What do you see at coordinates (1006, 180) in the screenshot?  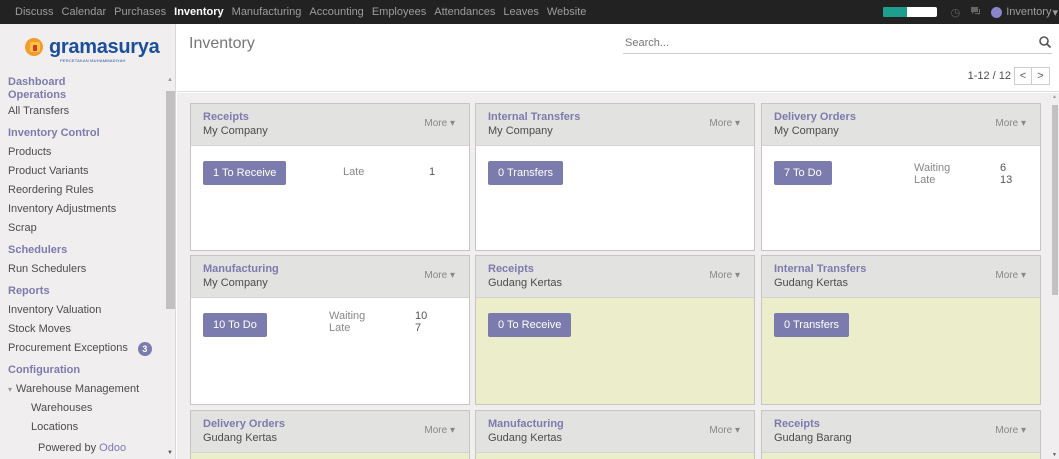 I see `stat-value-late: 13` at bounding box center [1006, 180].